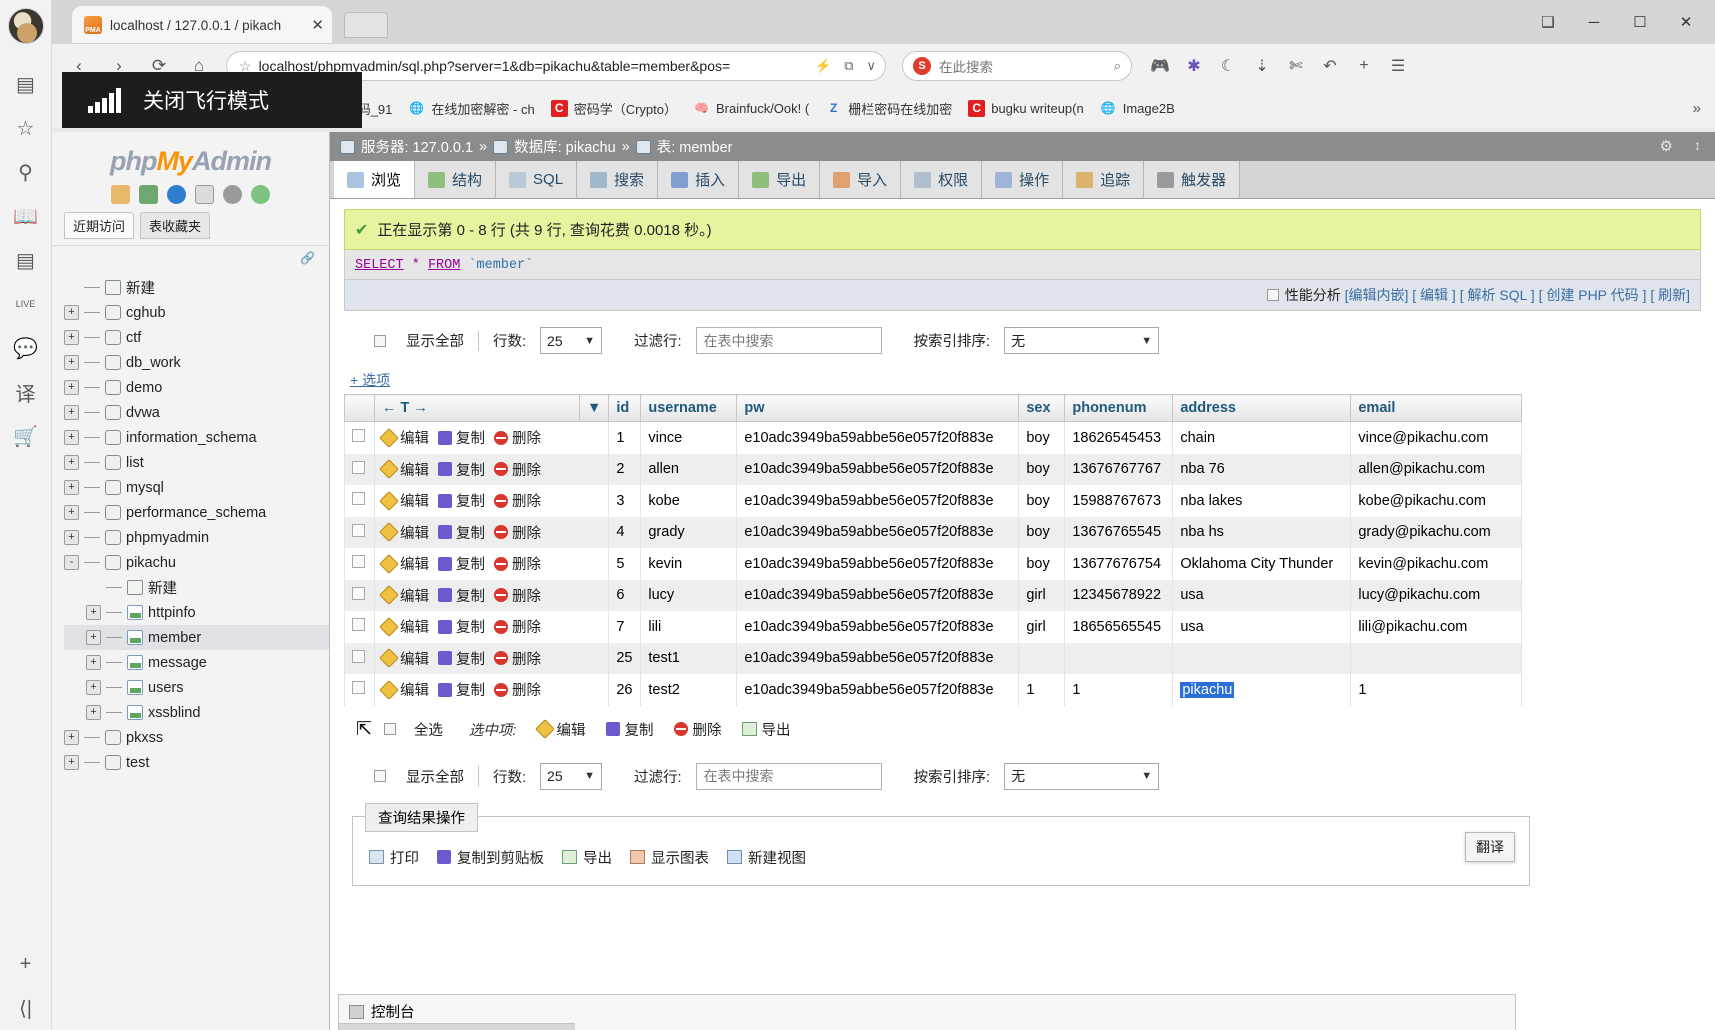 The image size is (1715, 1030). Describe the element at coordinates (176, 194) in the screenshot. I see `help-icon` at that location.